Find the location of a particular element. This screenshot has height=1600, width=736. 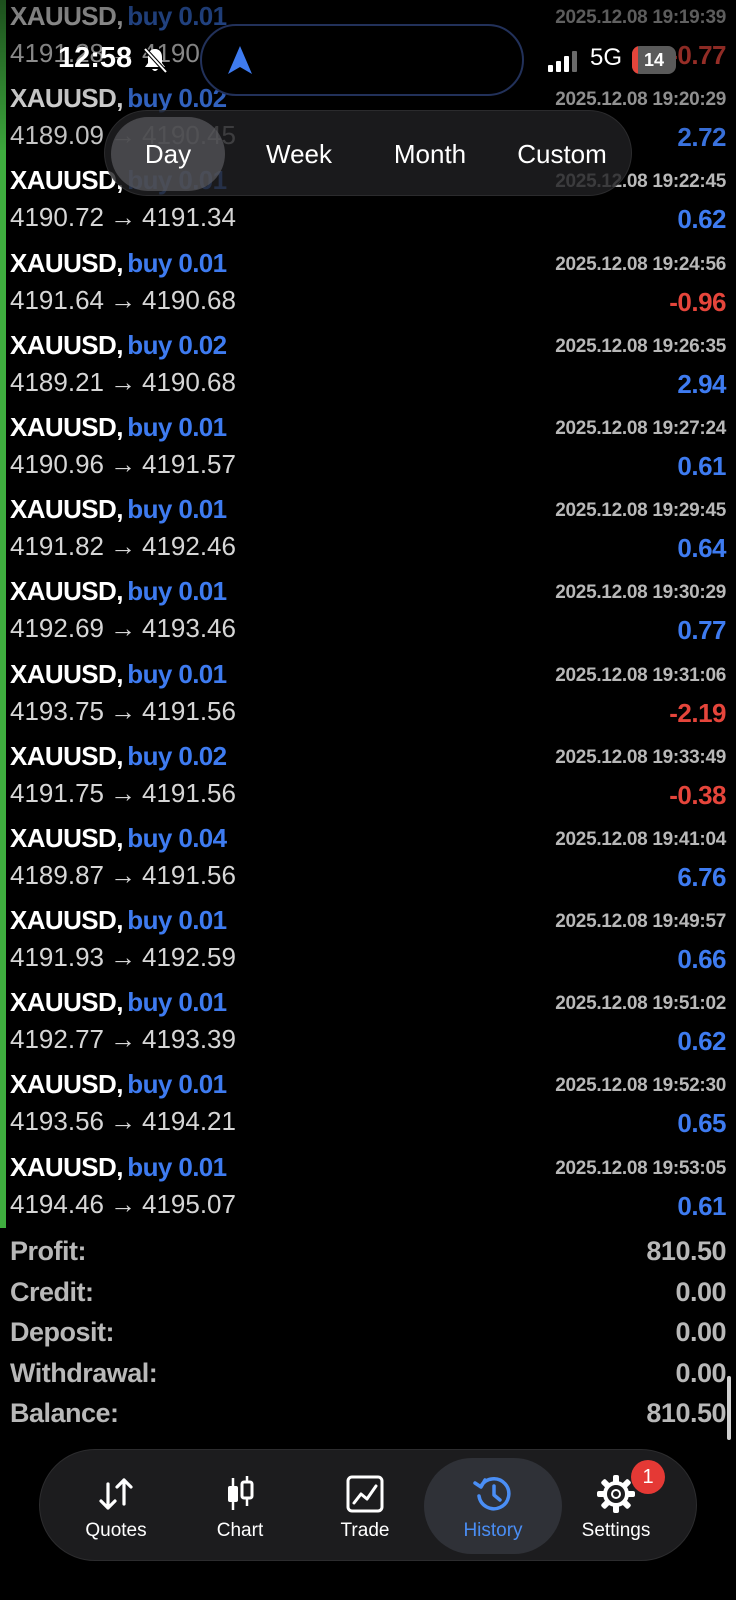

tab-history: History is located at coordinates (493, 1506).